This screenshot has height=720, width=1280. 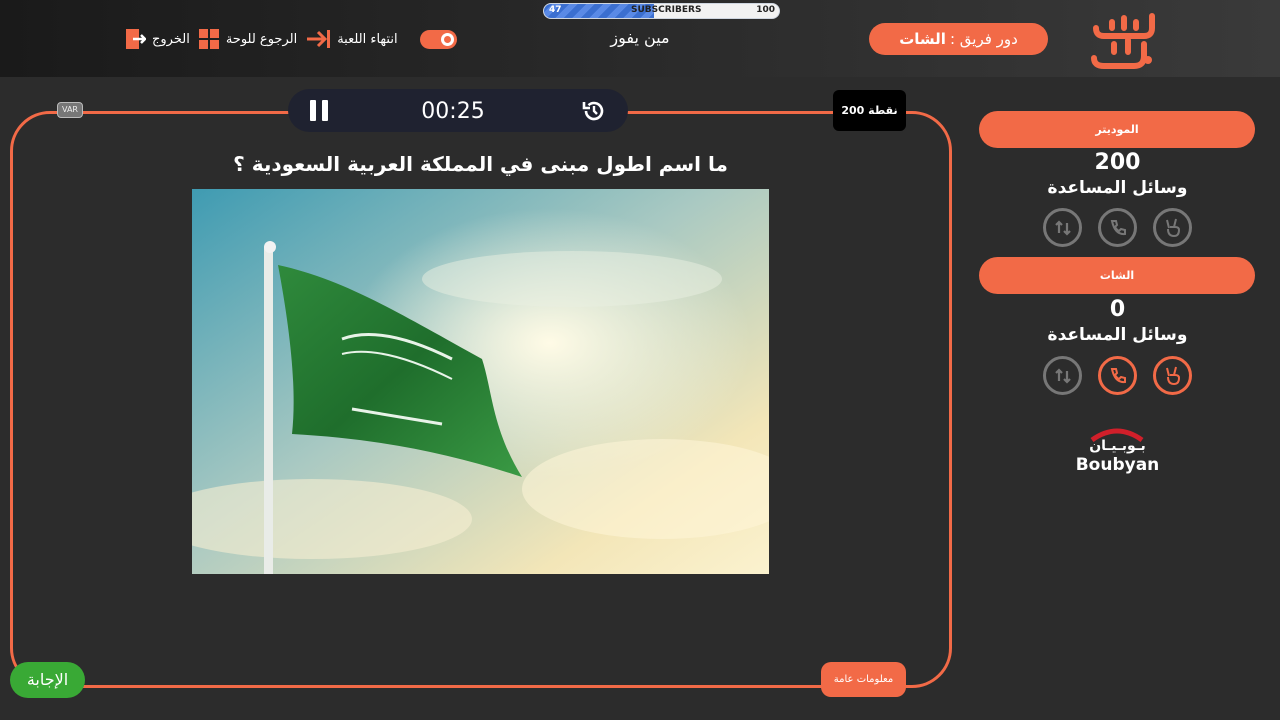 I want to click on back-to-board-button: الرجوع للوحة, so click(x=247, y=39).